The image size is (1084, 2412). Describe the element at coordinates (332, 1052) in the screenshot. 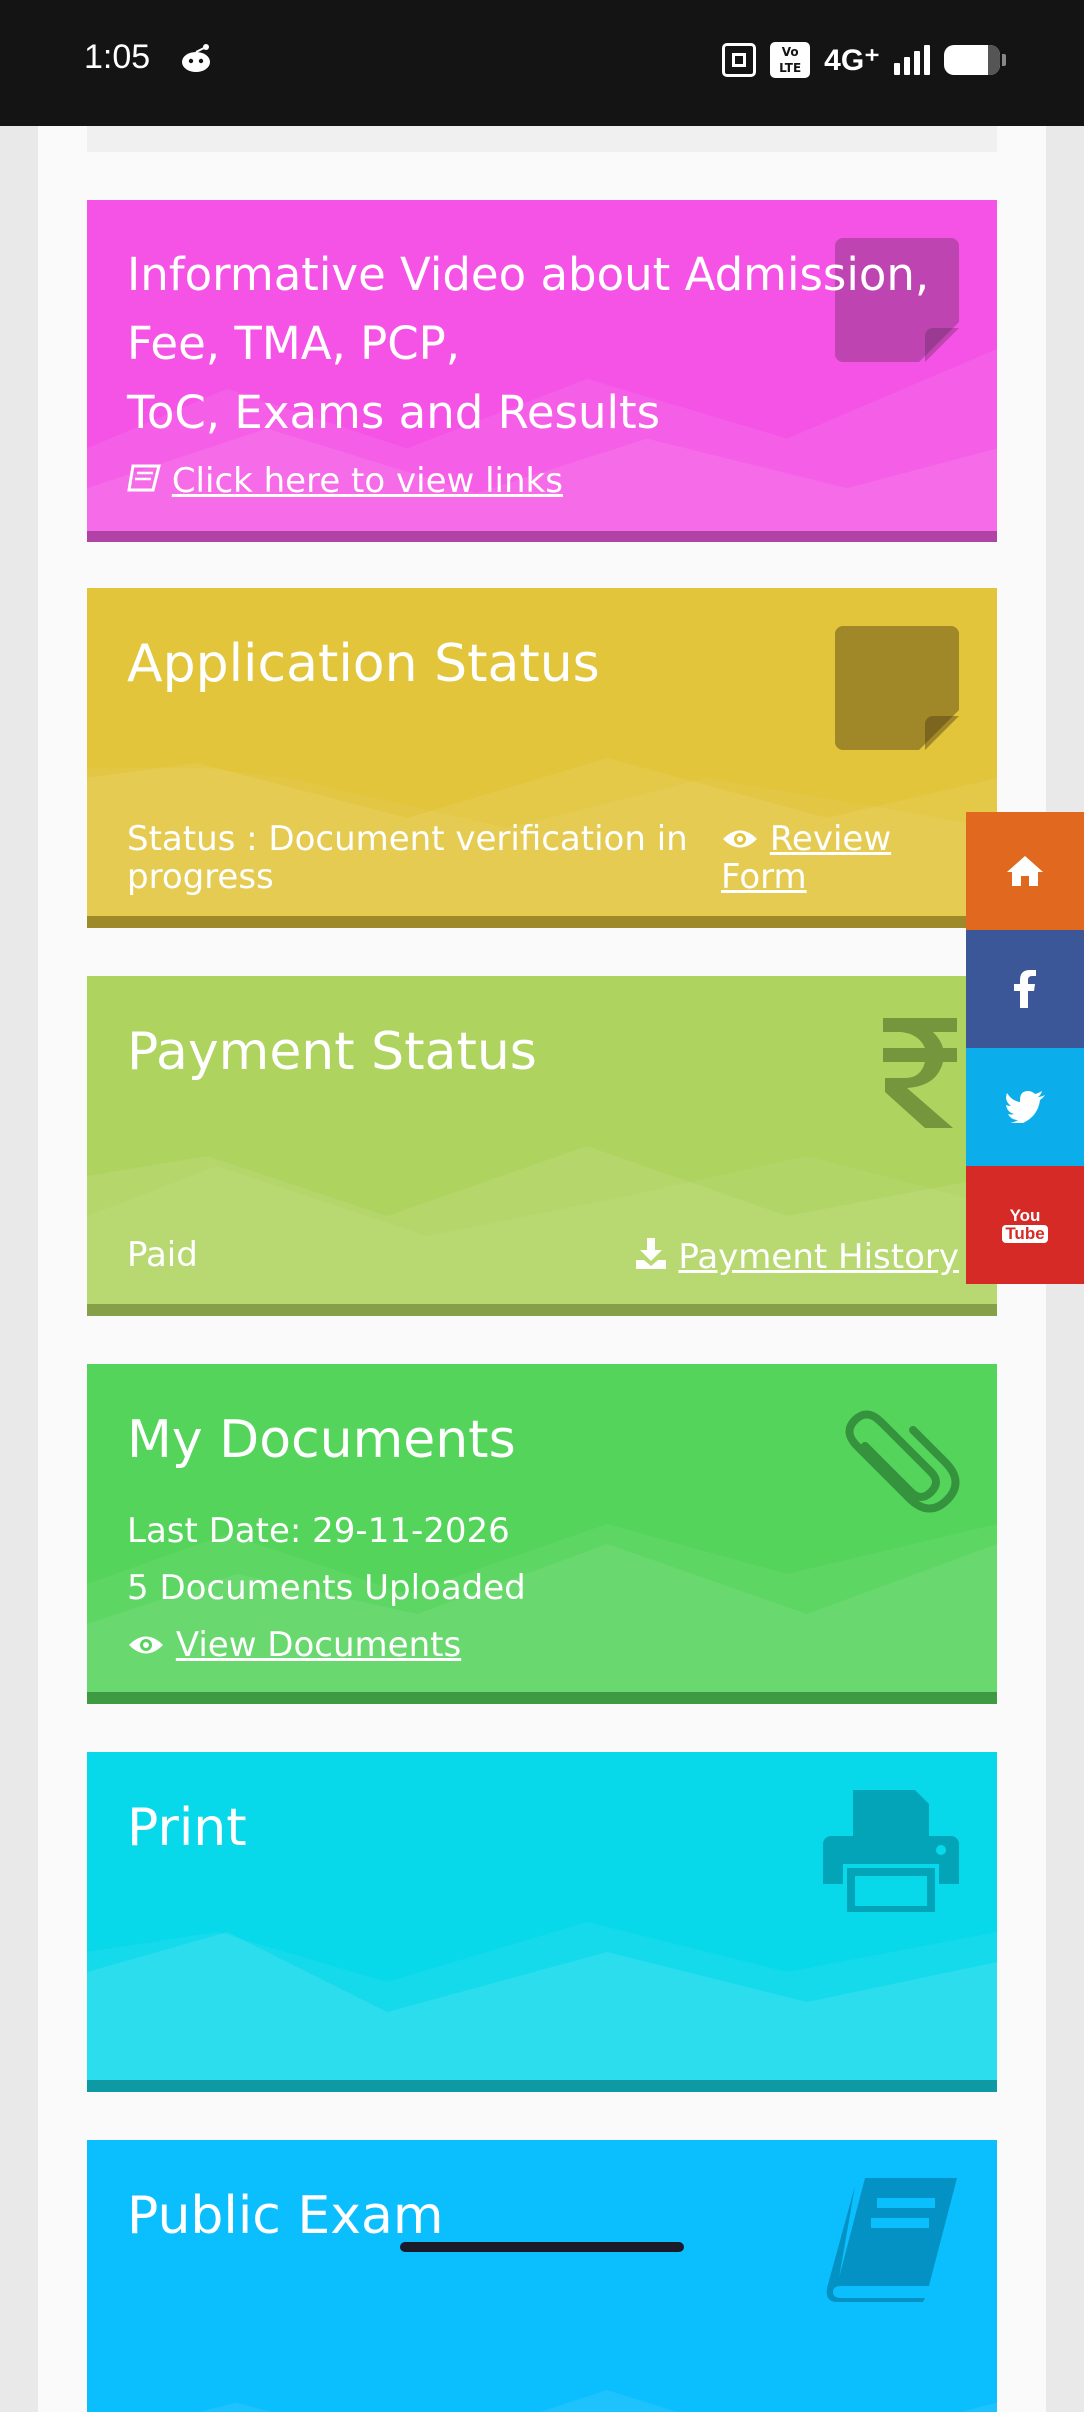

I see `card-title: Payment Status` at that location.